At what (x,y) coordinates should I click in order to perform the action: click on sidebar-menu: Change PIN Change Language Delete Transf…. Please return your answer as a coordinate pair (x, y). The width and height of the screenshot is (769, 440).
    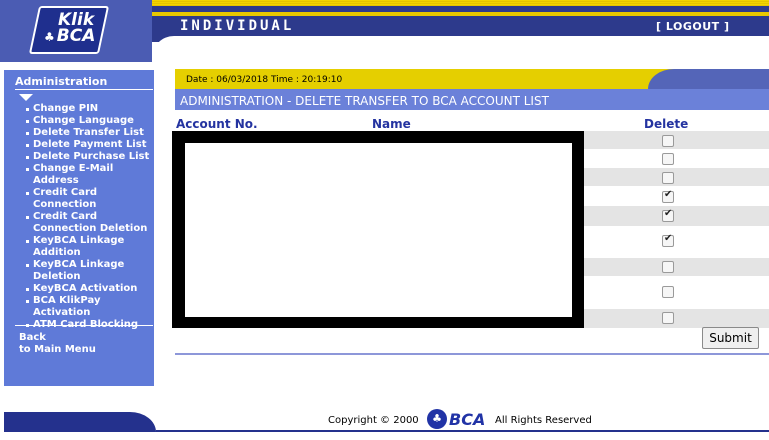
    Looking at the image, I should click on (89, 217).